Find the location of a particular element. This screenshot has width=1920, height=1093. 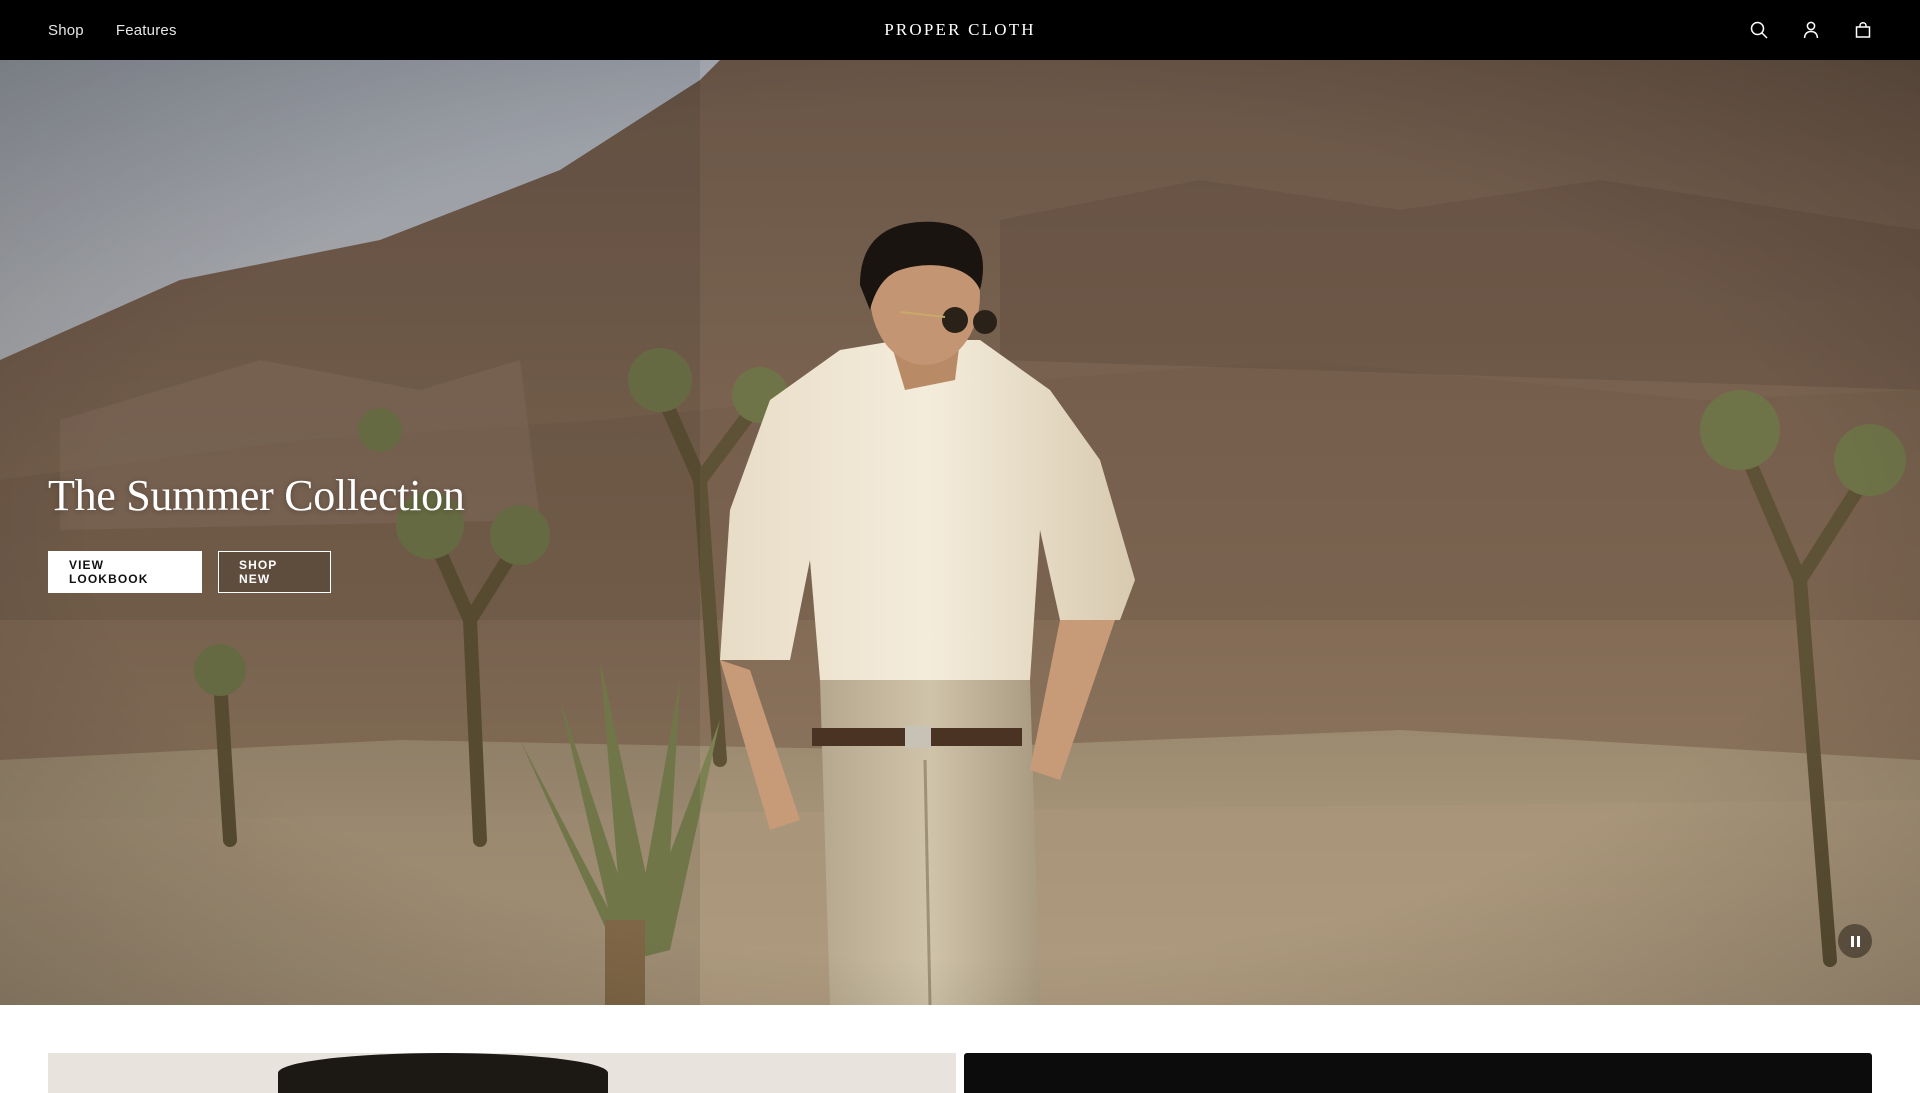

nav-features: Features is located at coordinates (146, 30).